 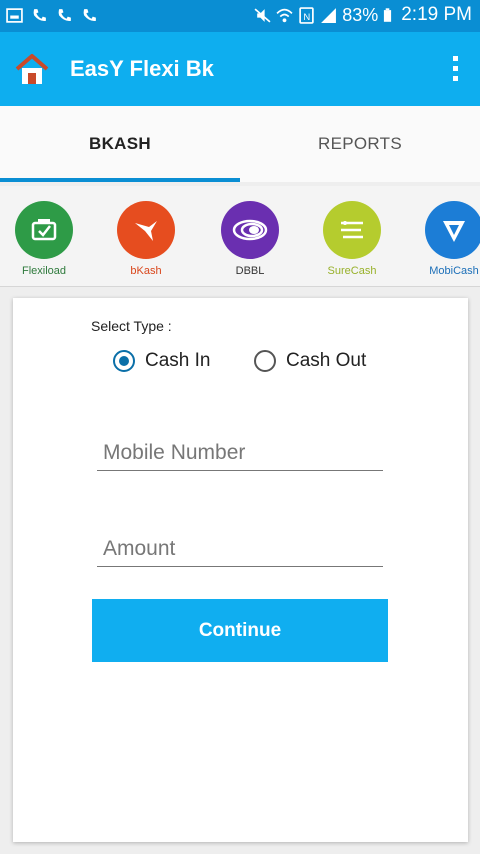 What do you see at coordinates (14, 15) in the screenshot?
I see `gallery-icon` at bounding box center [14, 15].